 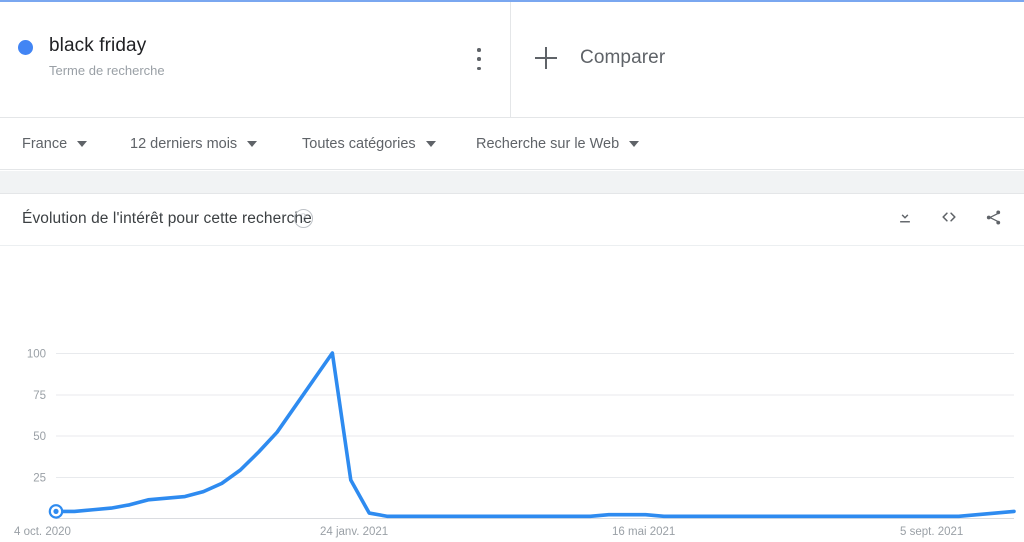 What do you see at coordinates (993, 217) in the screenshot?
I see `share-icon` at bounding box center [993, 217].